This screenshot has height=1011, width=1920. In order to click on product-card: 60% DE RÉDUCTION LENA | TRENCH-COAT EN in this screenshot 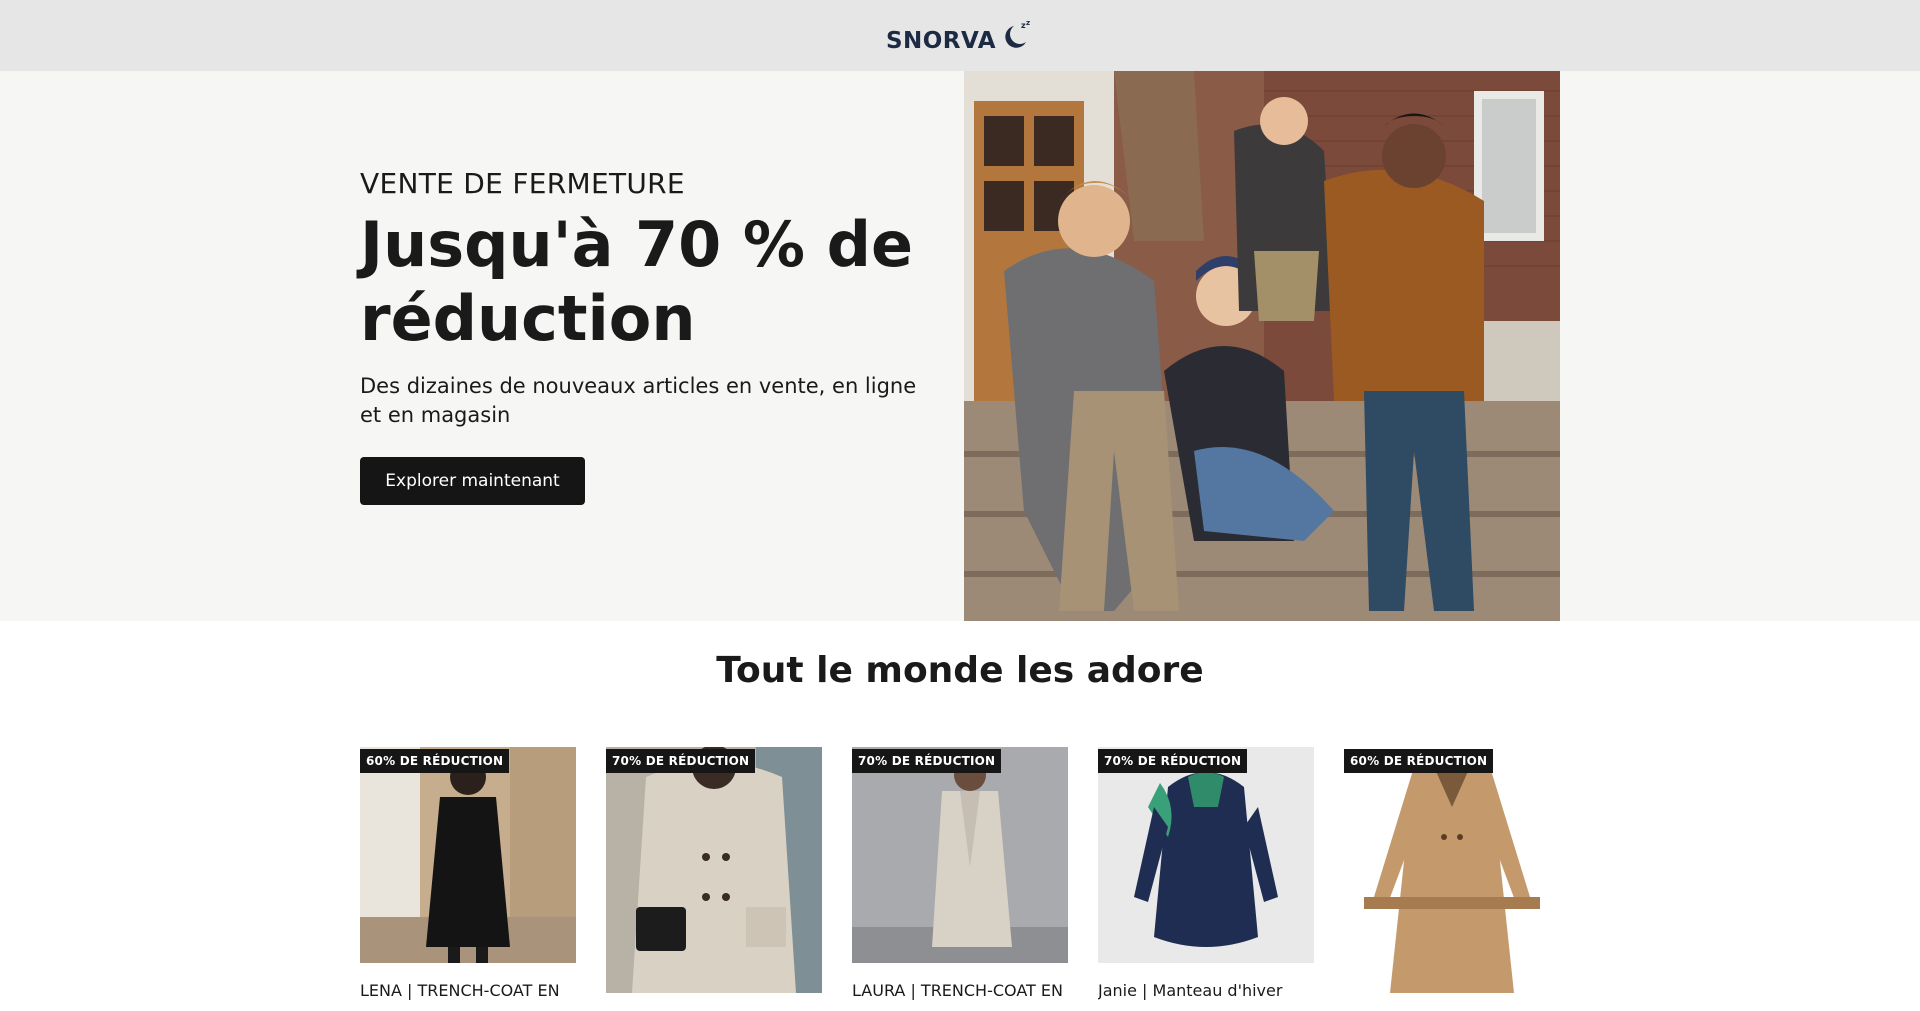, I will do `click(468, 873)`.